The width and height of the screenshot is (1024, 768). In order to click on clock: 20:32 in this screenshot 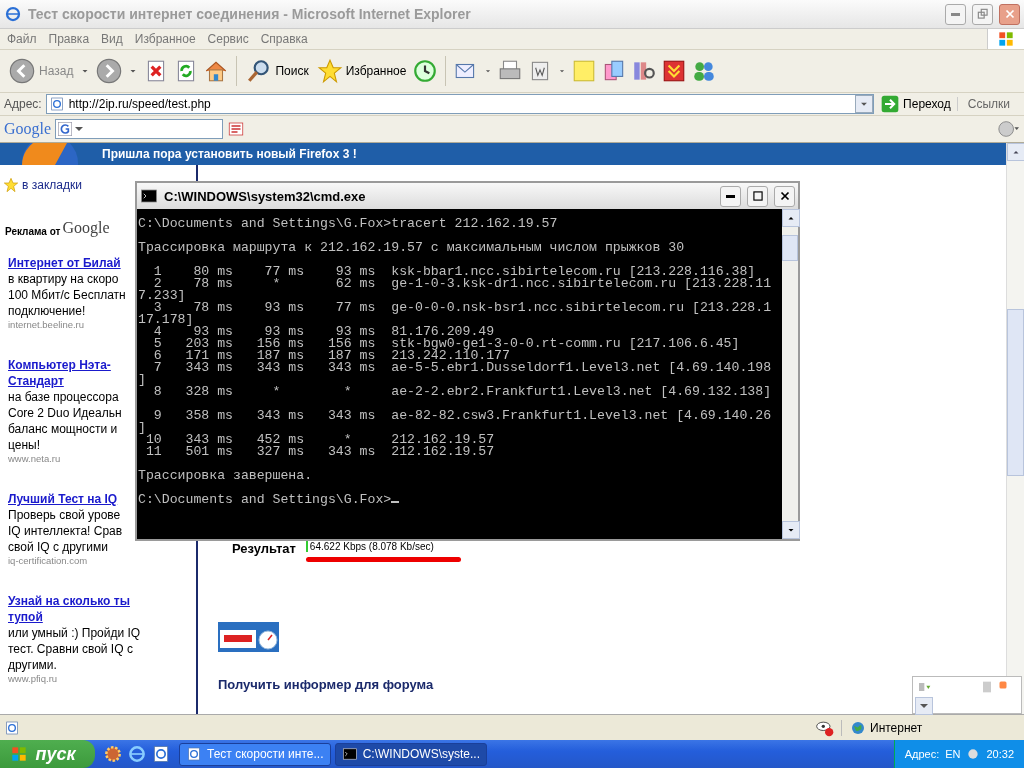, I will do `click(1000, 754)`.